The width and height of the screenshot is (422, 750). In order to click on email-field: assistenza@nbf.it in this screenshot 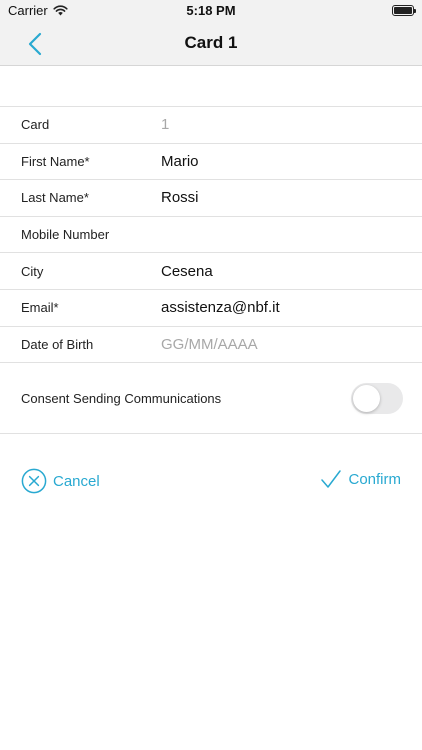, I will do `click(220, 307)`.